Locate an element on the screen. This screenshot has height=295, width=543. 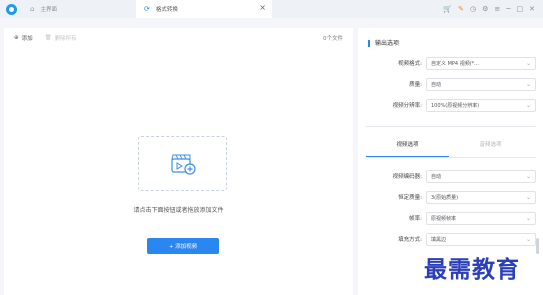
framerate-row: 帧率: 原视频帧率 ⌄ is located at coordinates (450, 218).